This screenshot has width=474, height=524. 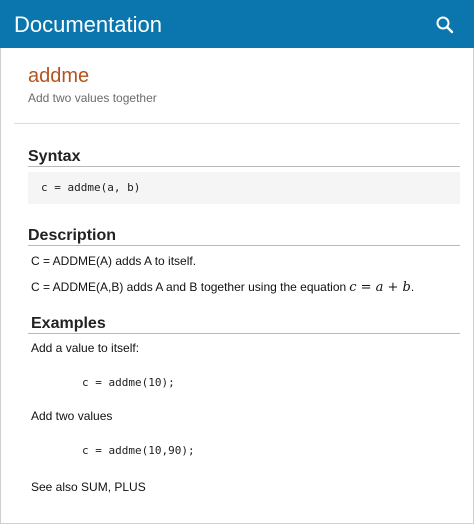 What do you see at coordinates (54, 156) in the screenshot?
I see `syntax-heading: Syntax` at bounding box center [54, 156].